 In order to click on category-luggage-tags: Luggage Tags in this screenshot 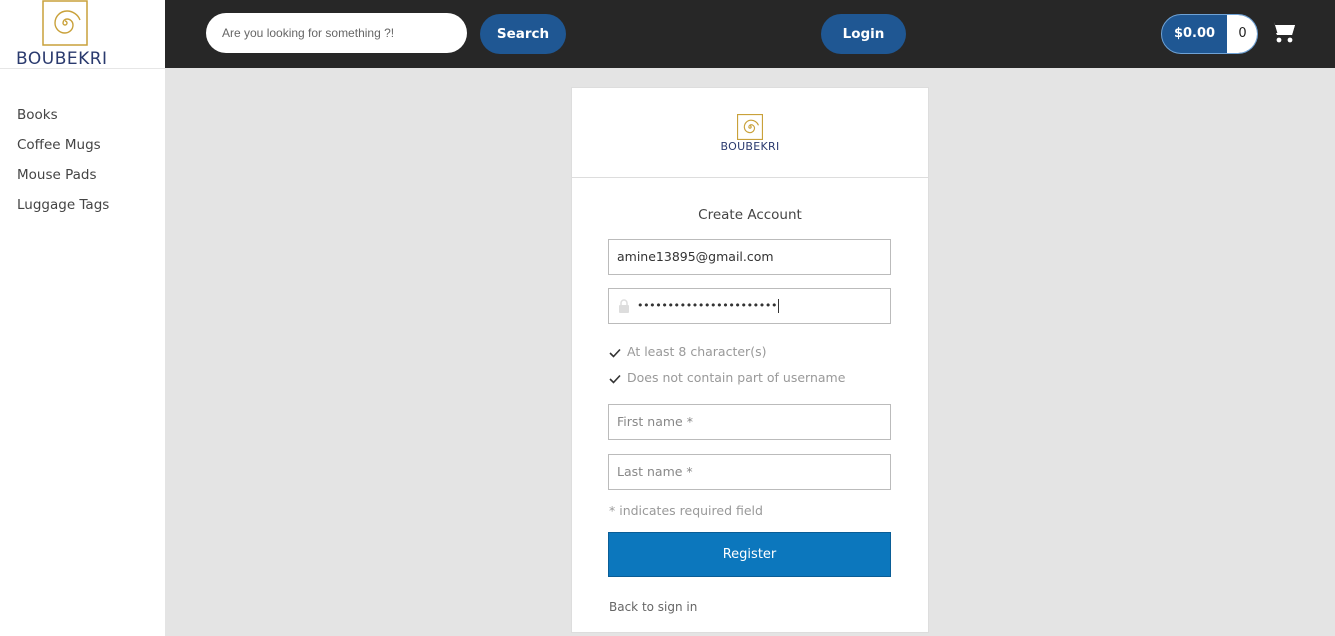, I will do `click(63, 211)`.